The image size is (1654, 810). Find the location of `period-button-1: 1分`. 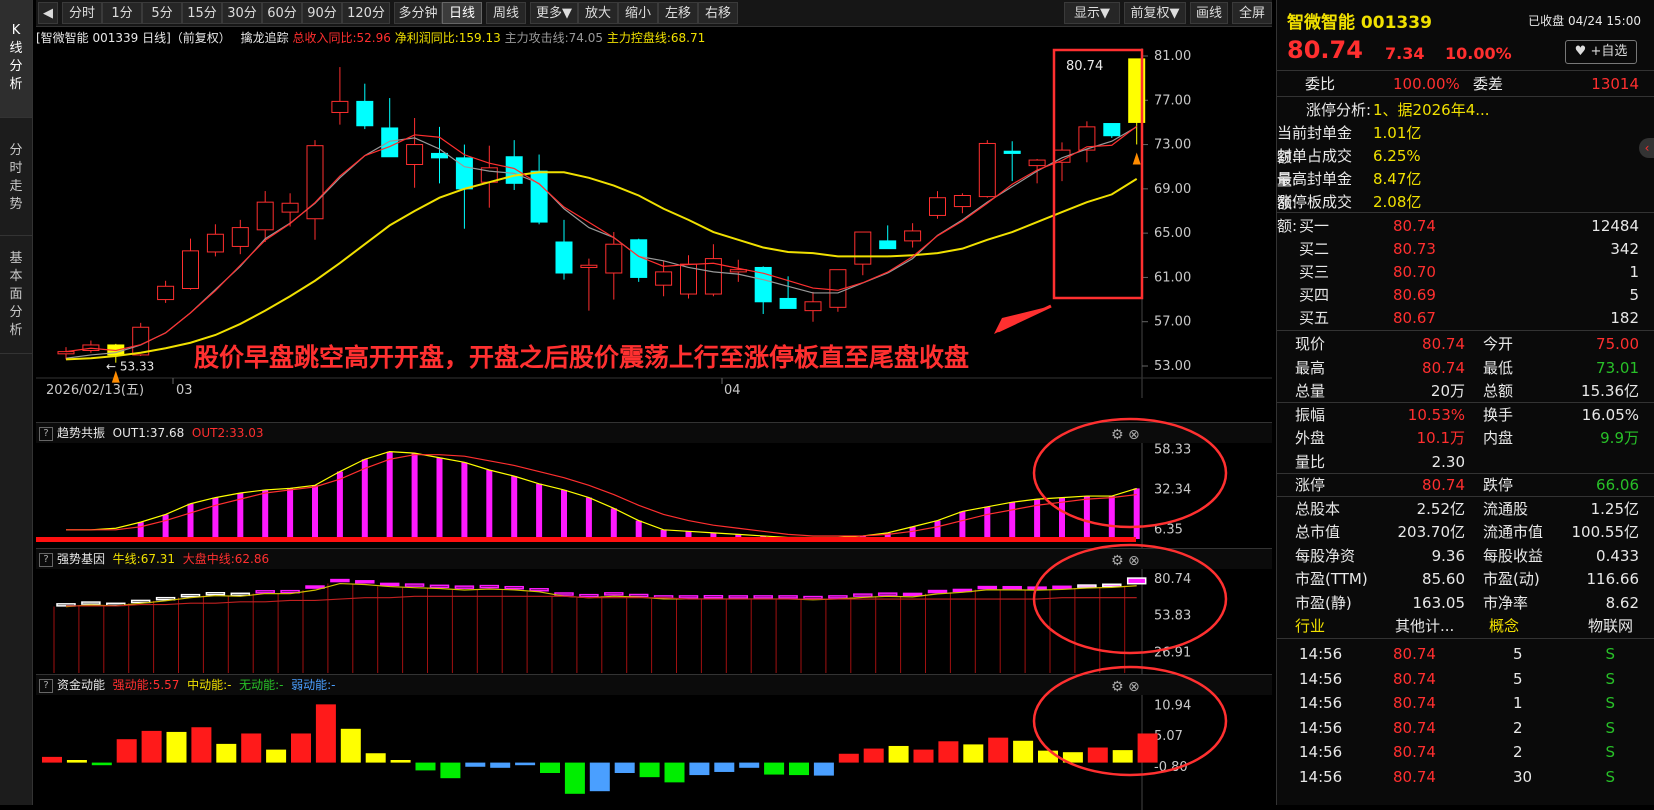

period-button-1: 1分 is located at coordinates (122, 13).